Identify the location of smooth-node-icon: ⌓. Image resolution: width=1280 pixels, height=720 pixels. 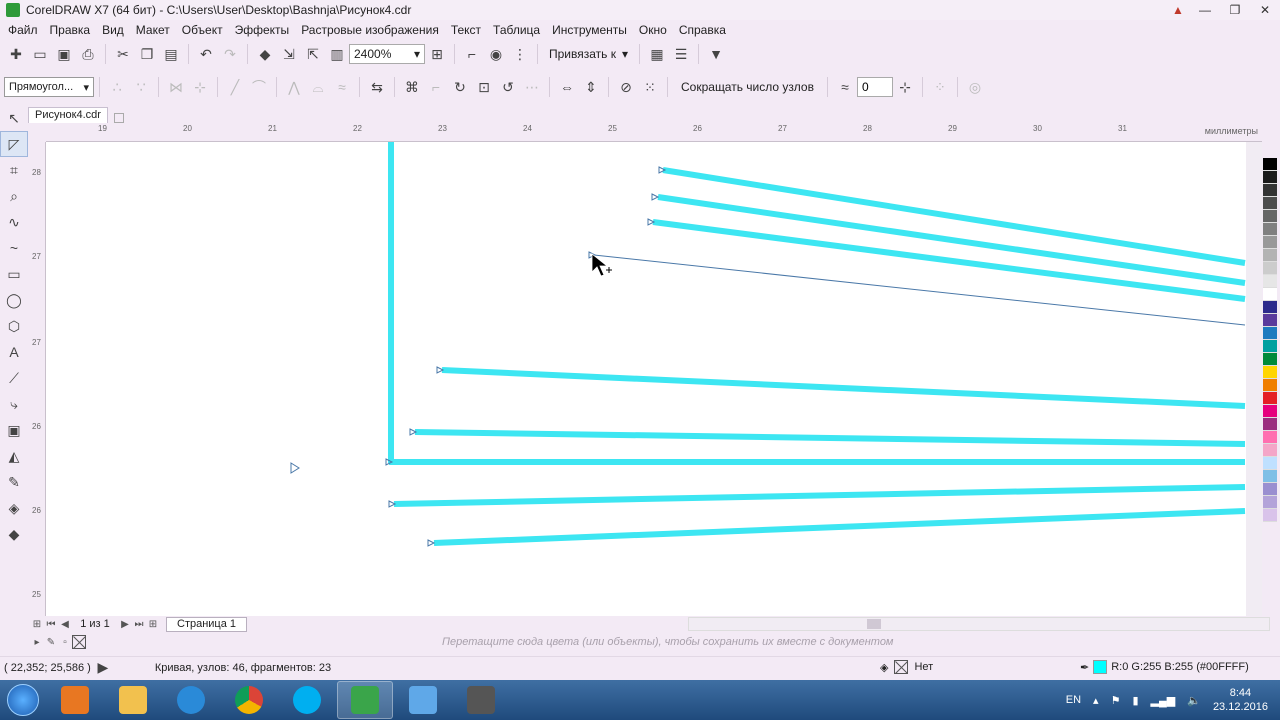
(318, 87).